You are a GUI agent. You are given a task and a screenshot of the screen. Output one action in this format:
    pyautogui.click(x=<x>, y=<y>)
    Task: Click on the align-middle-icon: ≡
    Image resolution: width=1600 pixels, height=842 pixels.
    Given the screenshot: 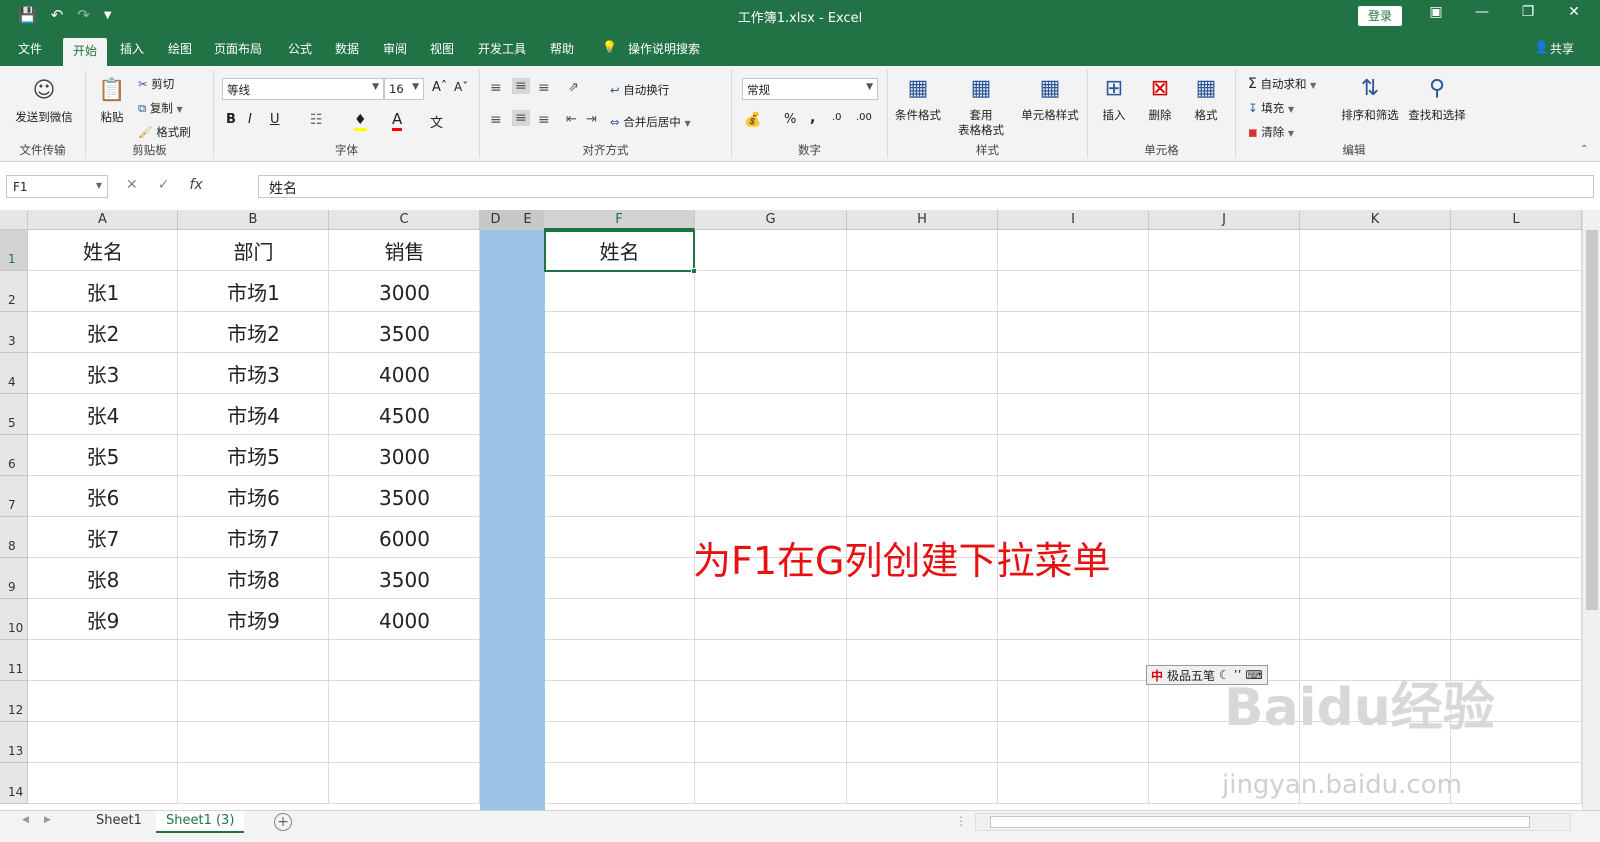 What is the action you would take?
    pyautogui.click(x=521, y=86)
    